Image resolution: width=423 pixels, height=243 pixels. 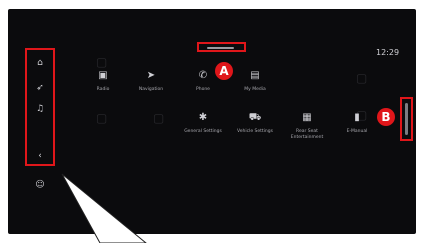 I want to click on callout-pointer, so click(x=104, y=208).